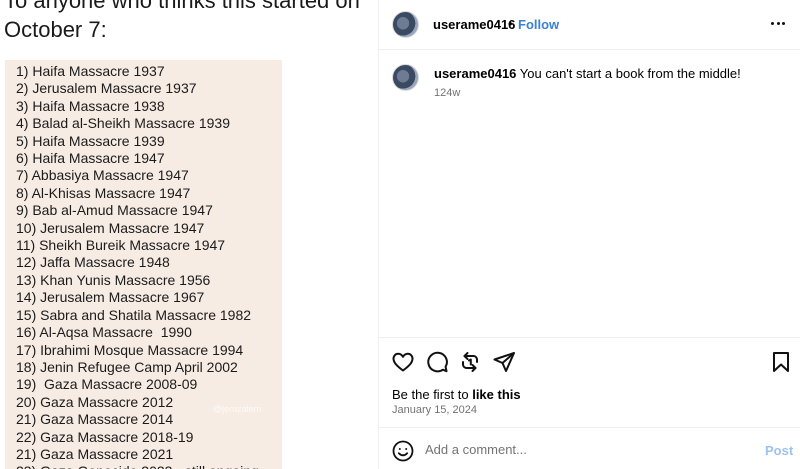  I want to click on list-item: 5) Haifa Massacre 1939, so click(90, 140).